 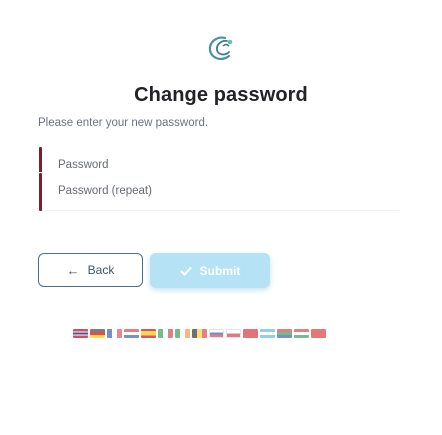 I want to click on flag-ru-icon, so click(x=216, y=333).